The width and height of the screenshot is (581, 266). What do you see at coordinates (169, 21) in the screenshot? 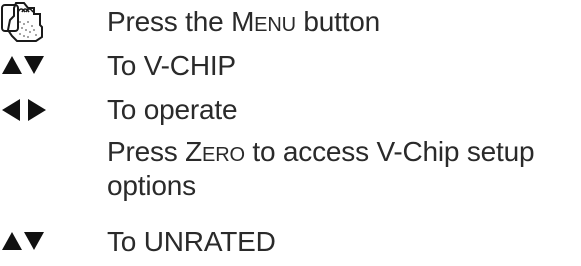
I see `step-text-prefix: Press the` at bounding box center [169, 21].